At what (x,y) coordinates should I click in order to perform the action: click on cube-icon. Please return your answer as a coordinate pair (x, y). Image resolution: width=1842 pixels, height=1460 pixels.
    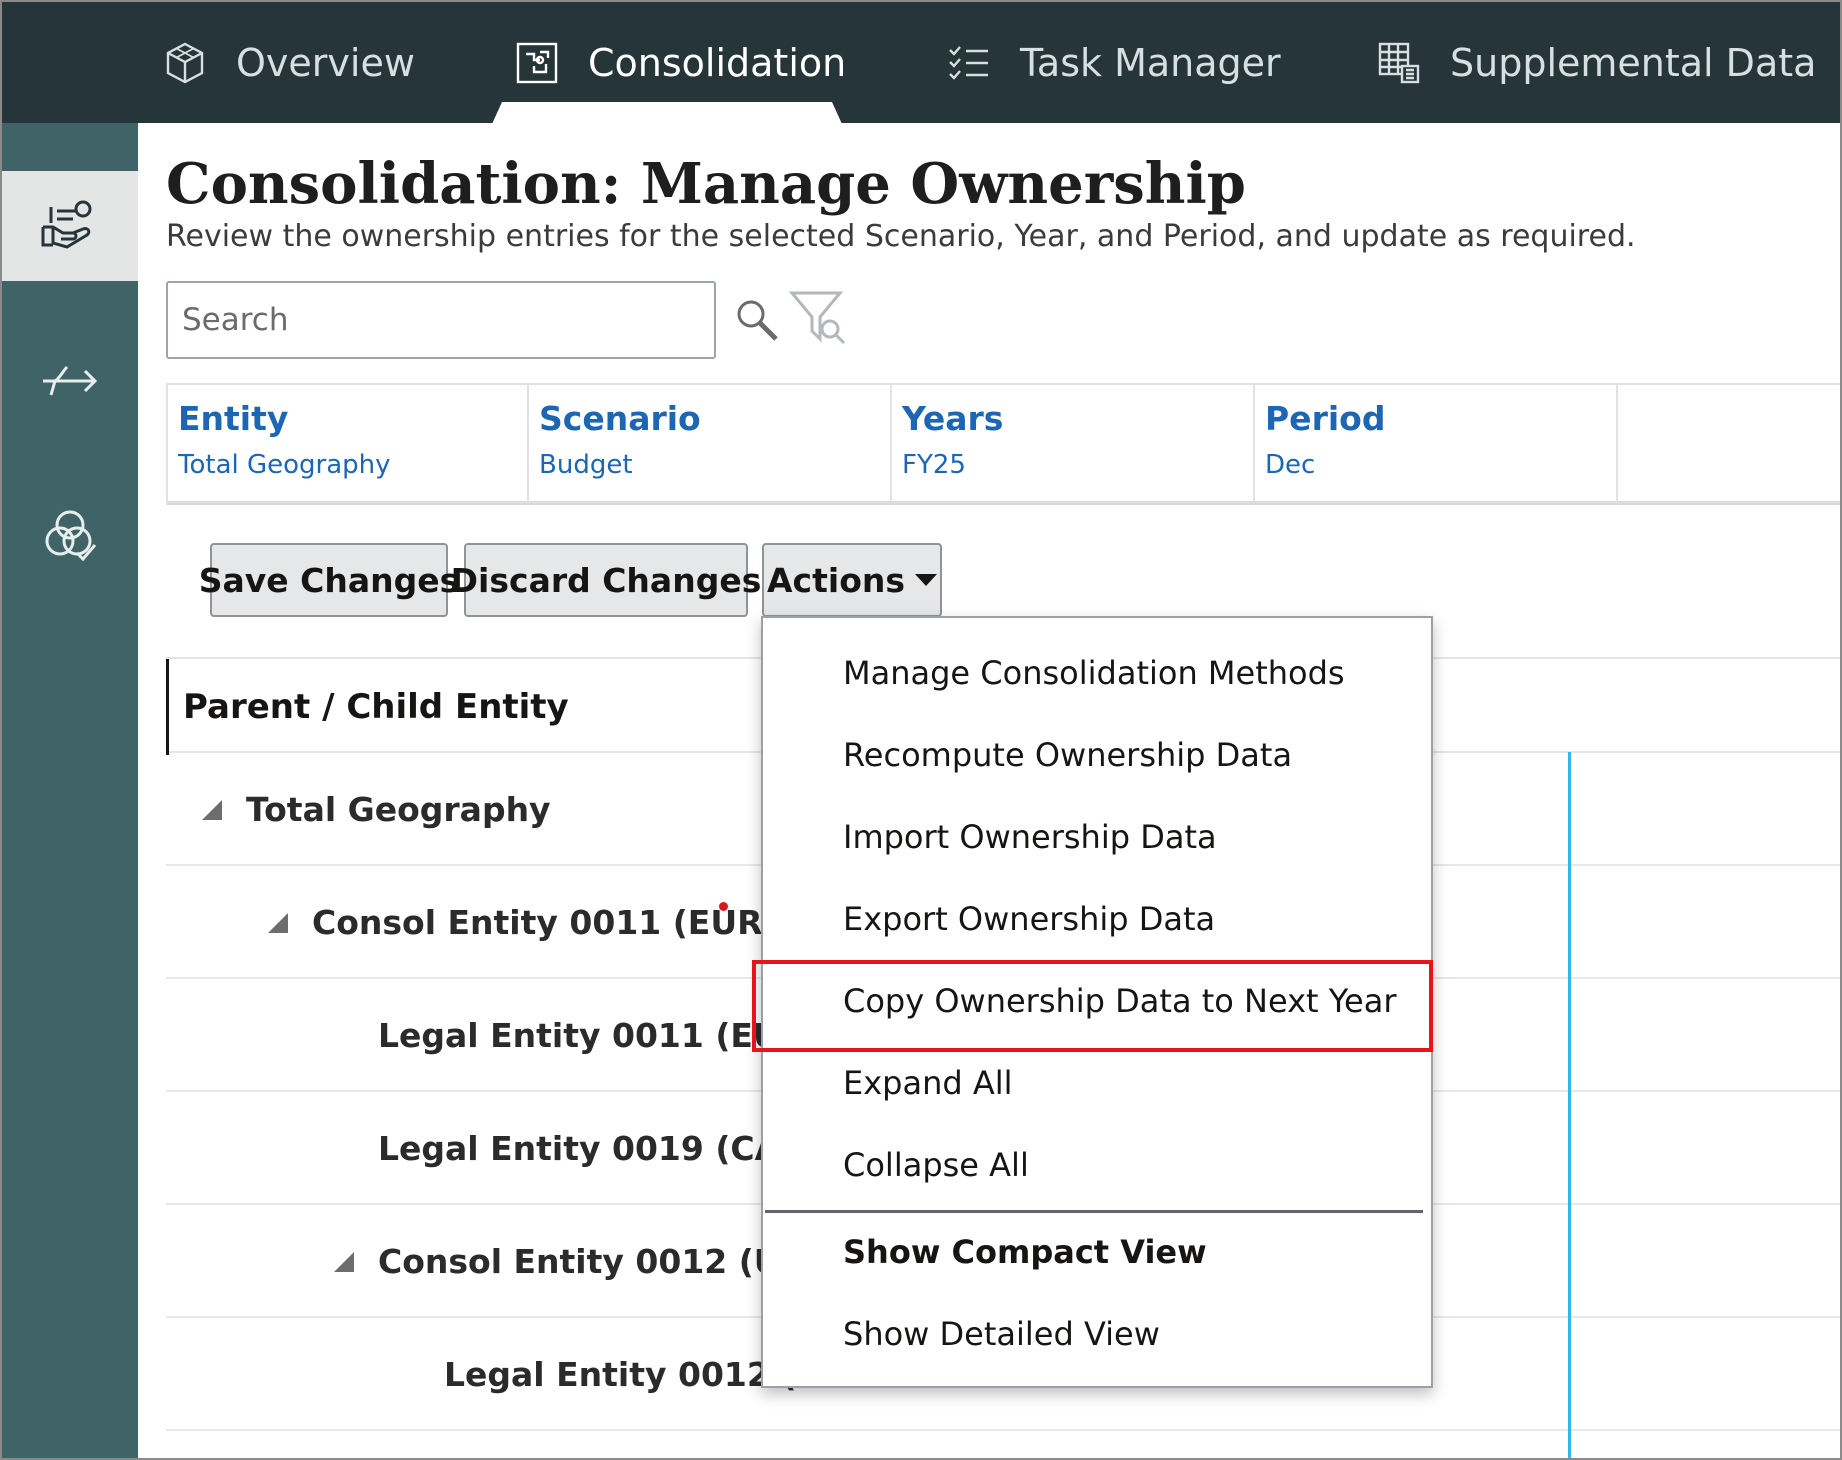
    Looking at the image, I should click on (185, 63).